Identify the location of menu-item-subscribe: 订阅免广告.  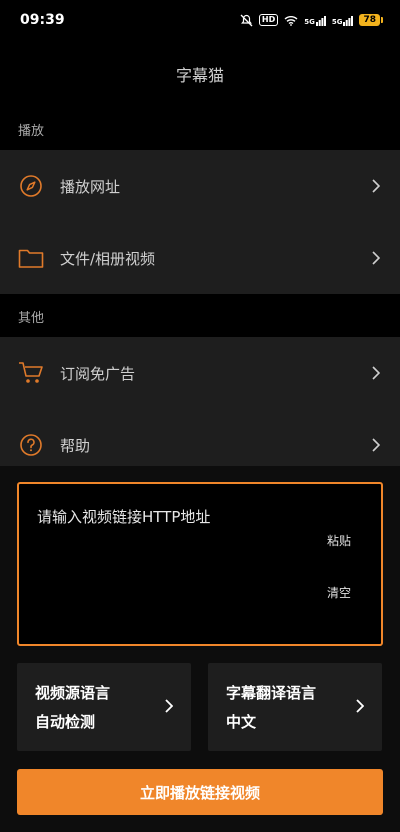
(200, 373).